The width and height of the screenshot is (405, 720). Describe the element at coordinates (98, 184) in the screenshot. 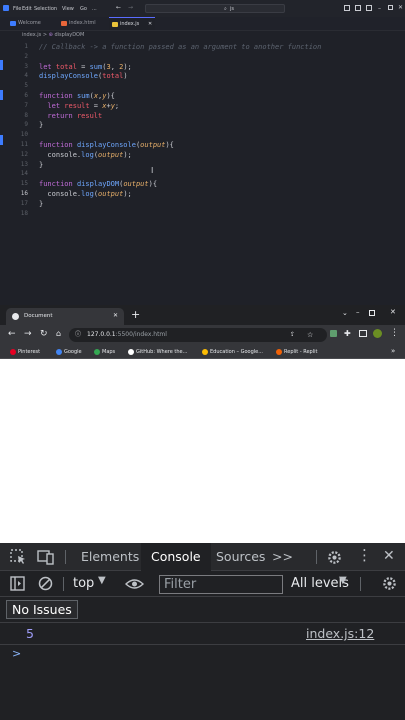

I see `code-token: displayDOM` at that location.